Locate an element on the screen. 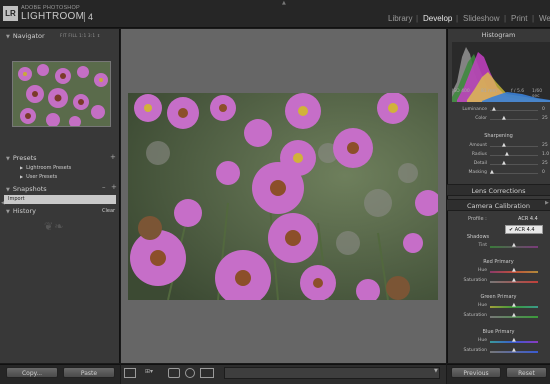 Image resolution: width=550 pixels, height=384 pixels. brand-title: LIGHTROOM is located at coordinates (53, 16).